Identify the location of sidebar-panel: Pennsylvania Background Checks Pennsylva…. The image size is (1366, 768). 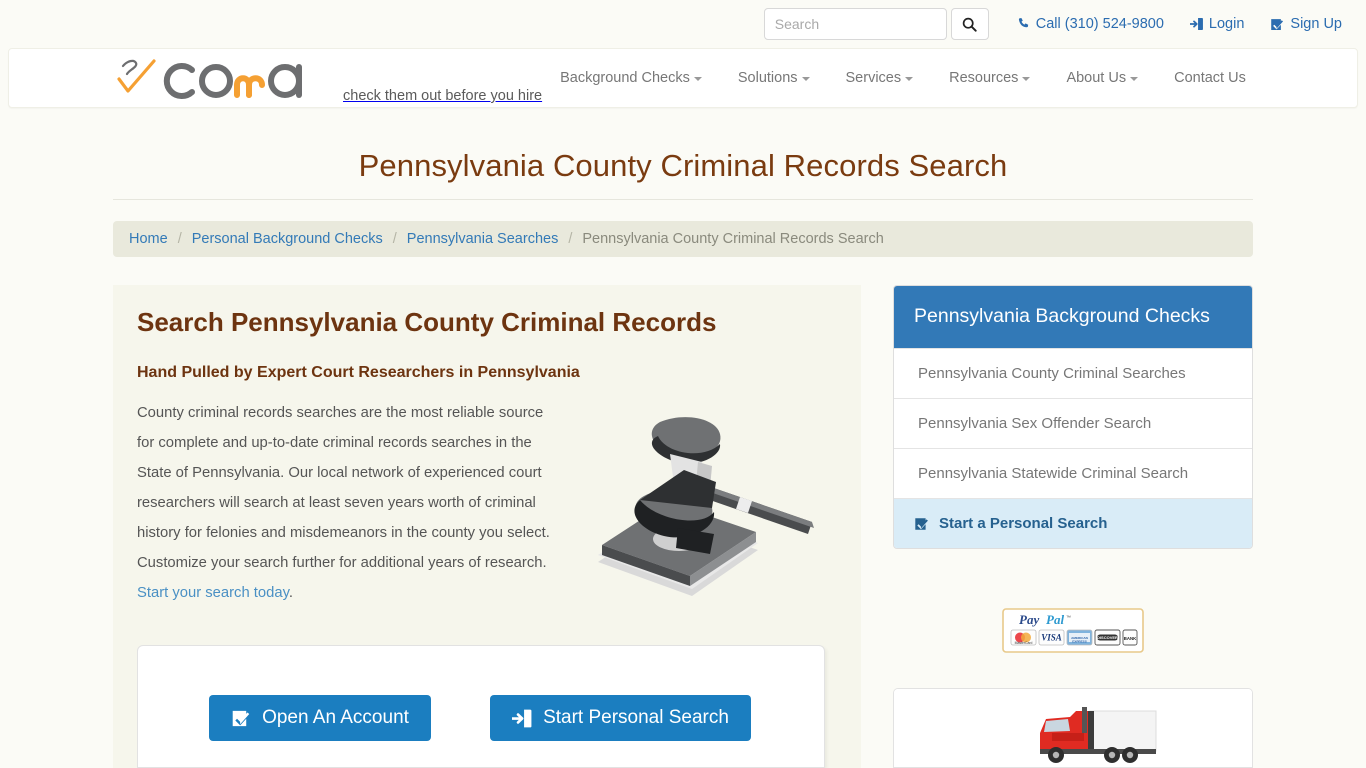
(1073, 417).